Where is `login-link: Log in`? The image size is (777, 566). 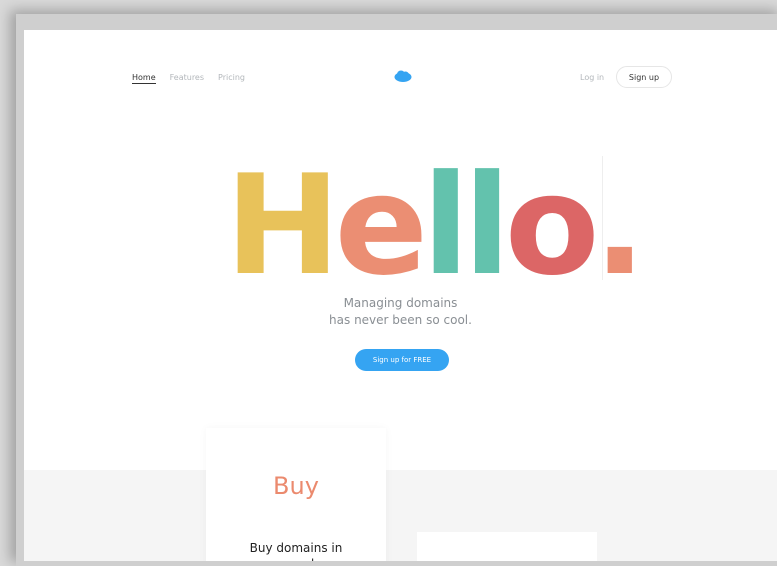
login-link: Log in is located at coordinates (592, 77).